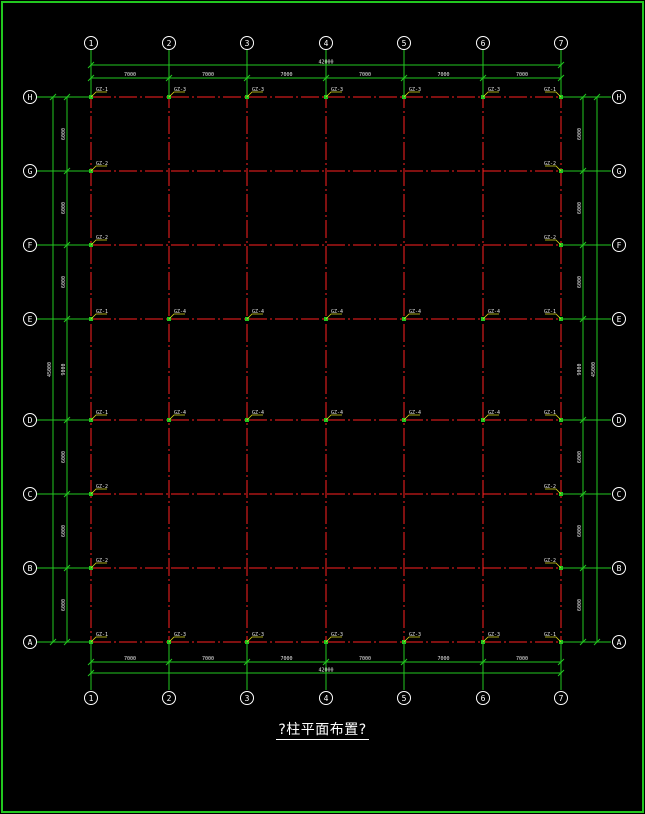 This screenshot has height=814, width=645. Describe the element at coordinates (325, 63) in the screenshot. I see `dim-total-label-top: 42000` at that location.